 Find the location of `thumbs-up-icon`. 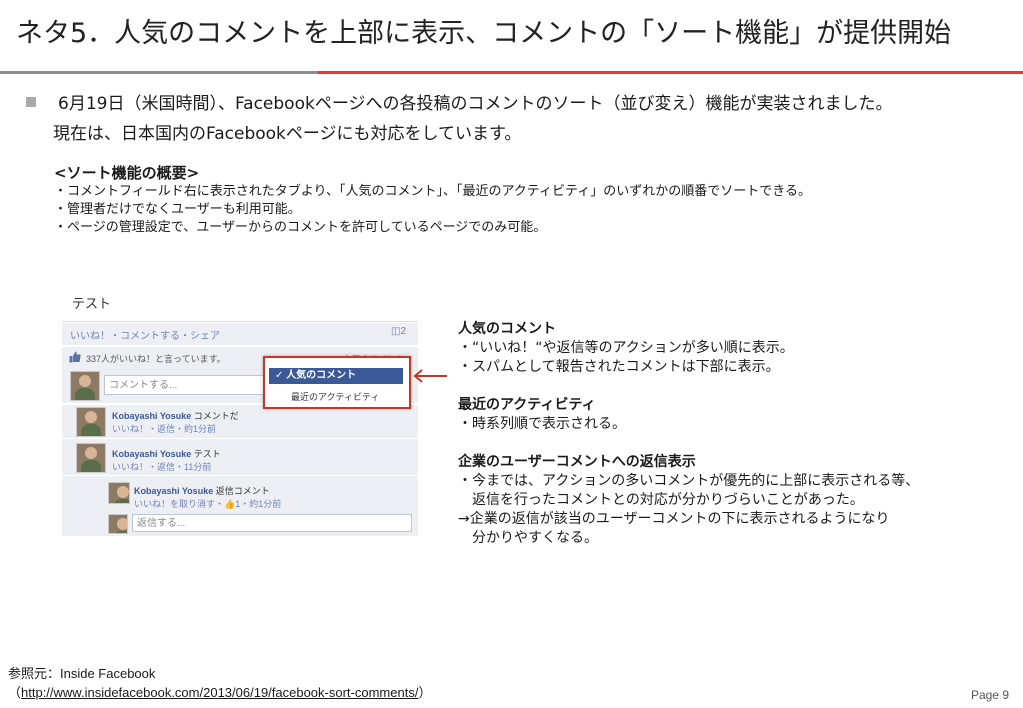

thumbs-up-icon is located at coordinates (75, 357).